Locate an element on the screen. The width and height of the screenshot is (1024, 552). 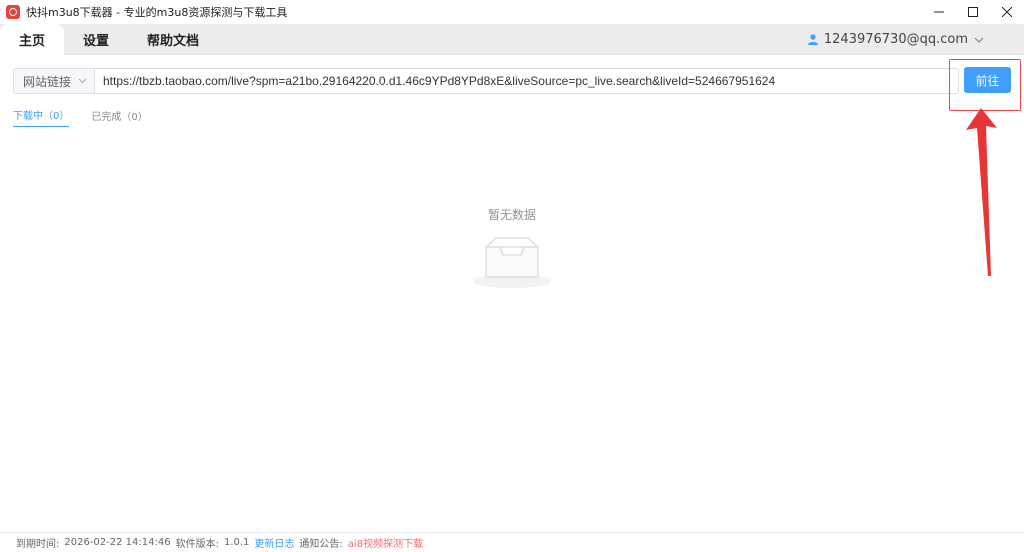
tab-settings: 设置 is located at coordinates (96, 39).